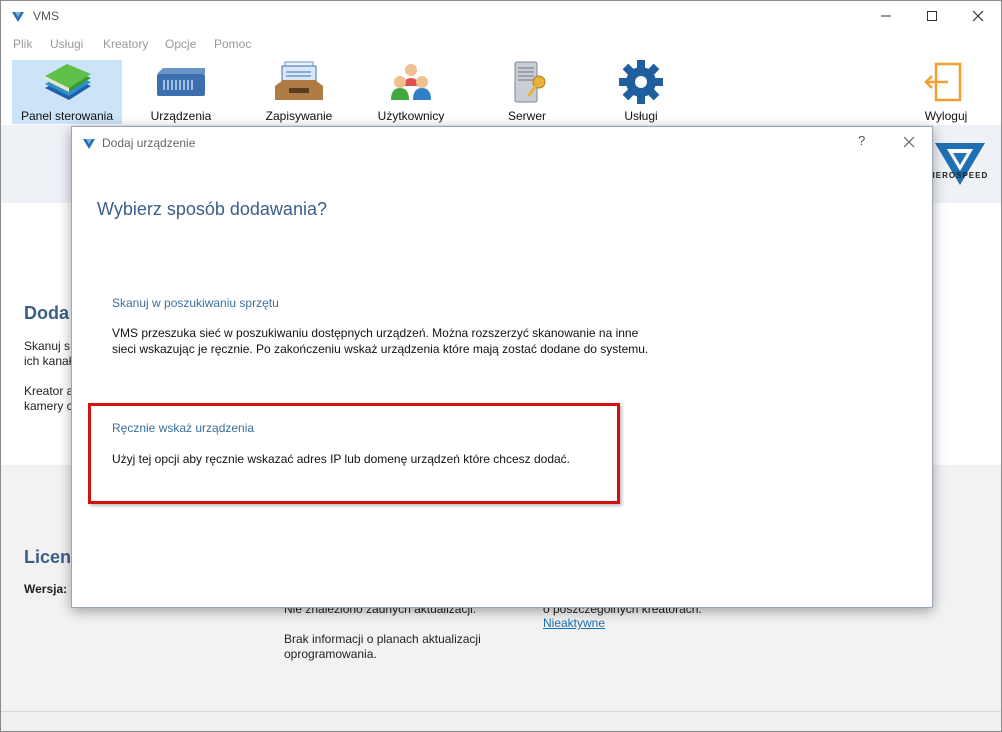 Image resolution: width=1002 pixels, height=732 pixels. Describe the element at coordinates (232, 44) in the screenshot. I see `menu-pomoc: Pomoc` at that location.